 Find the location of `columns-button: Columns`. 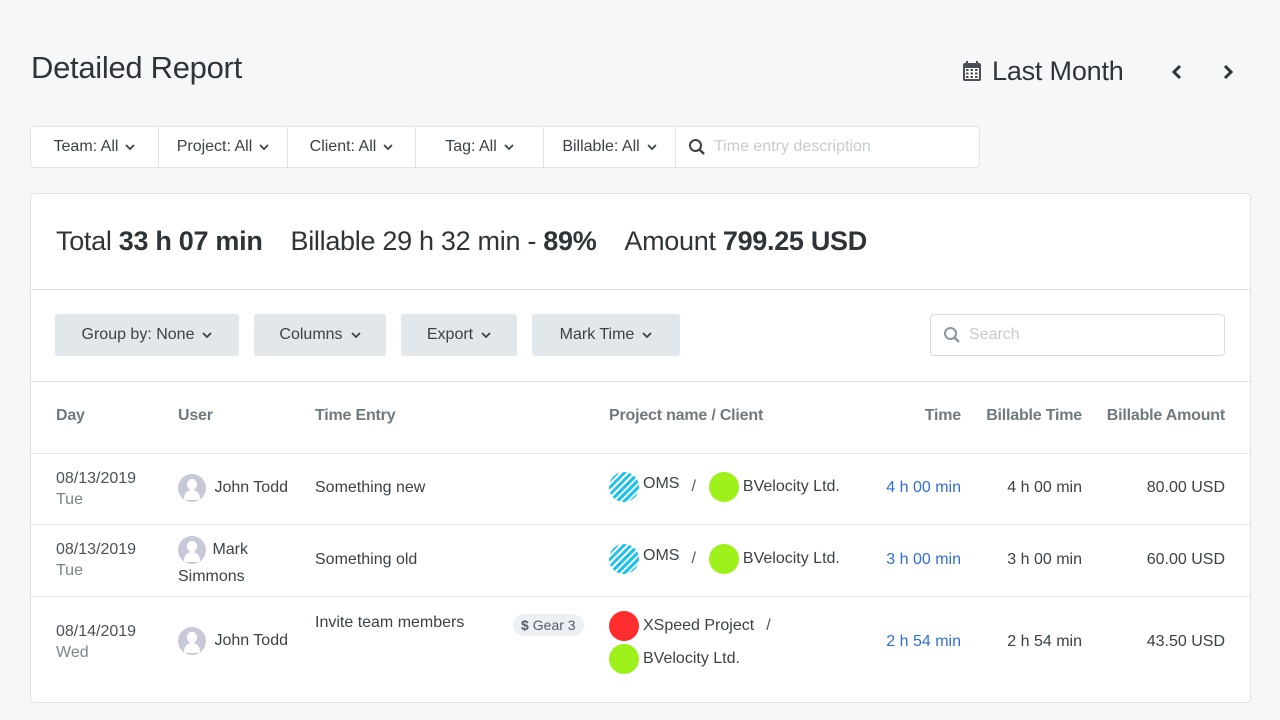

columns-button: Columns is located at coordinates (320, 335).